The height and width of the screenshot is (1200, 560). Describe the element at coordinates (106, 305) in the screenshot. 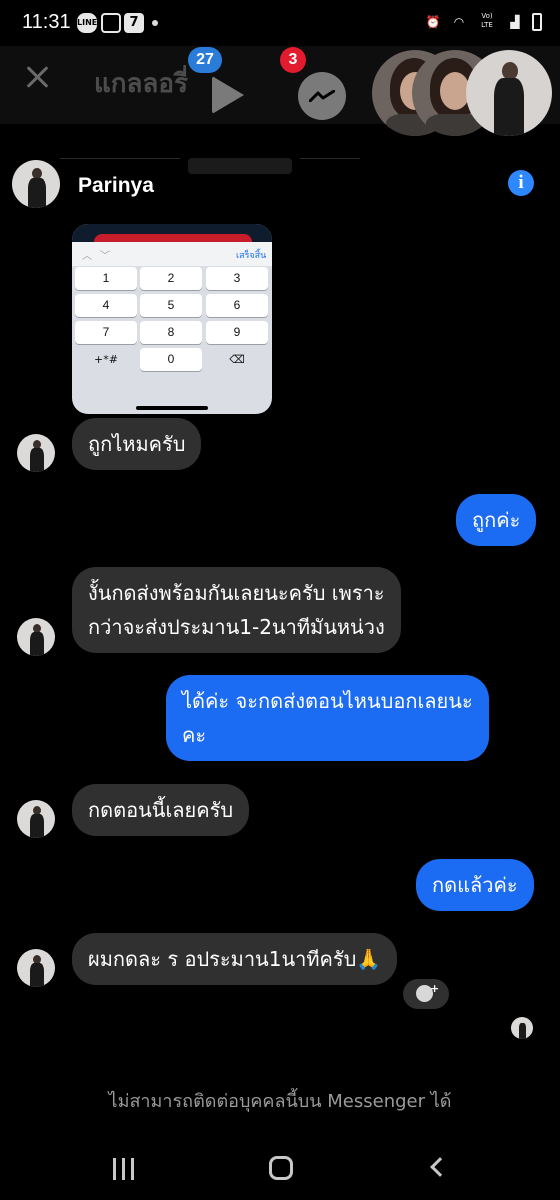

I see `keypad-key: 4` at that location.